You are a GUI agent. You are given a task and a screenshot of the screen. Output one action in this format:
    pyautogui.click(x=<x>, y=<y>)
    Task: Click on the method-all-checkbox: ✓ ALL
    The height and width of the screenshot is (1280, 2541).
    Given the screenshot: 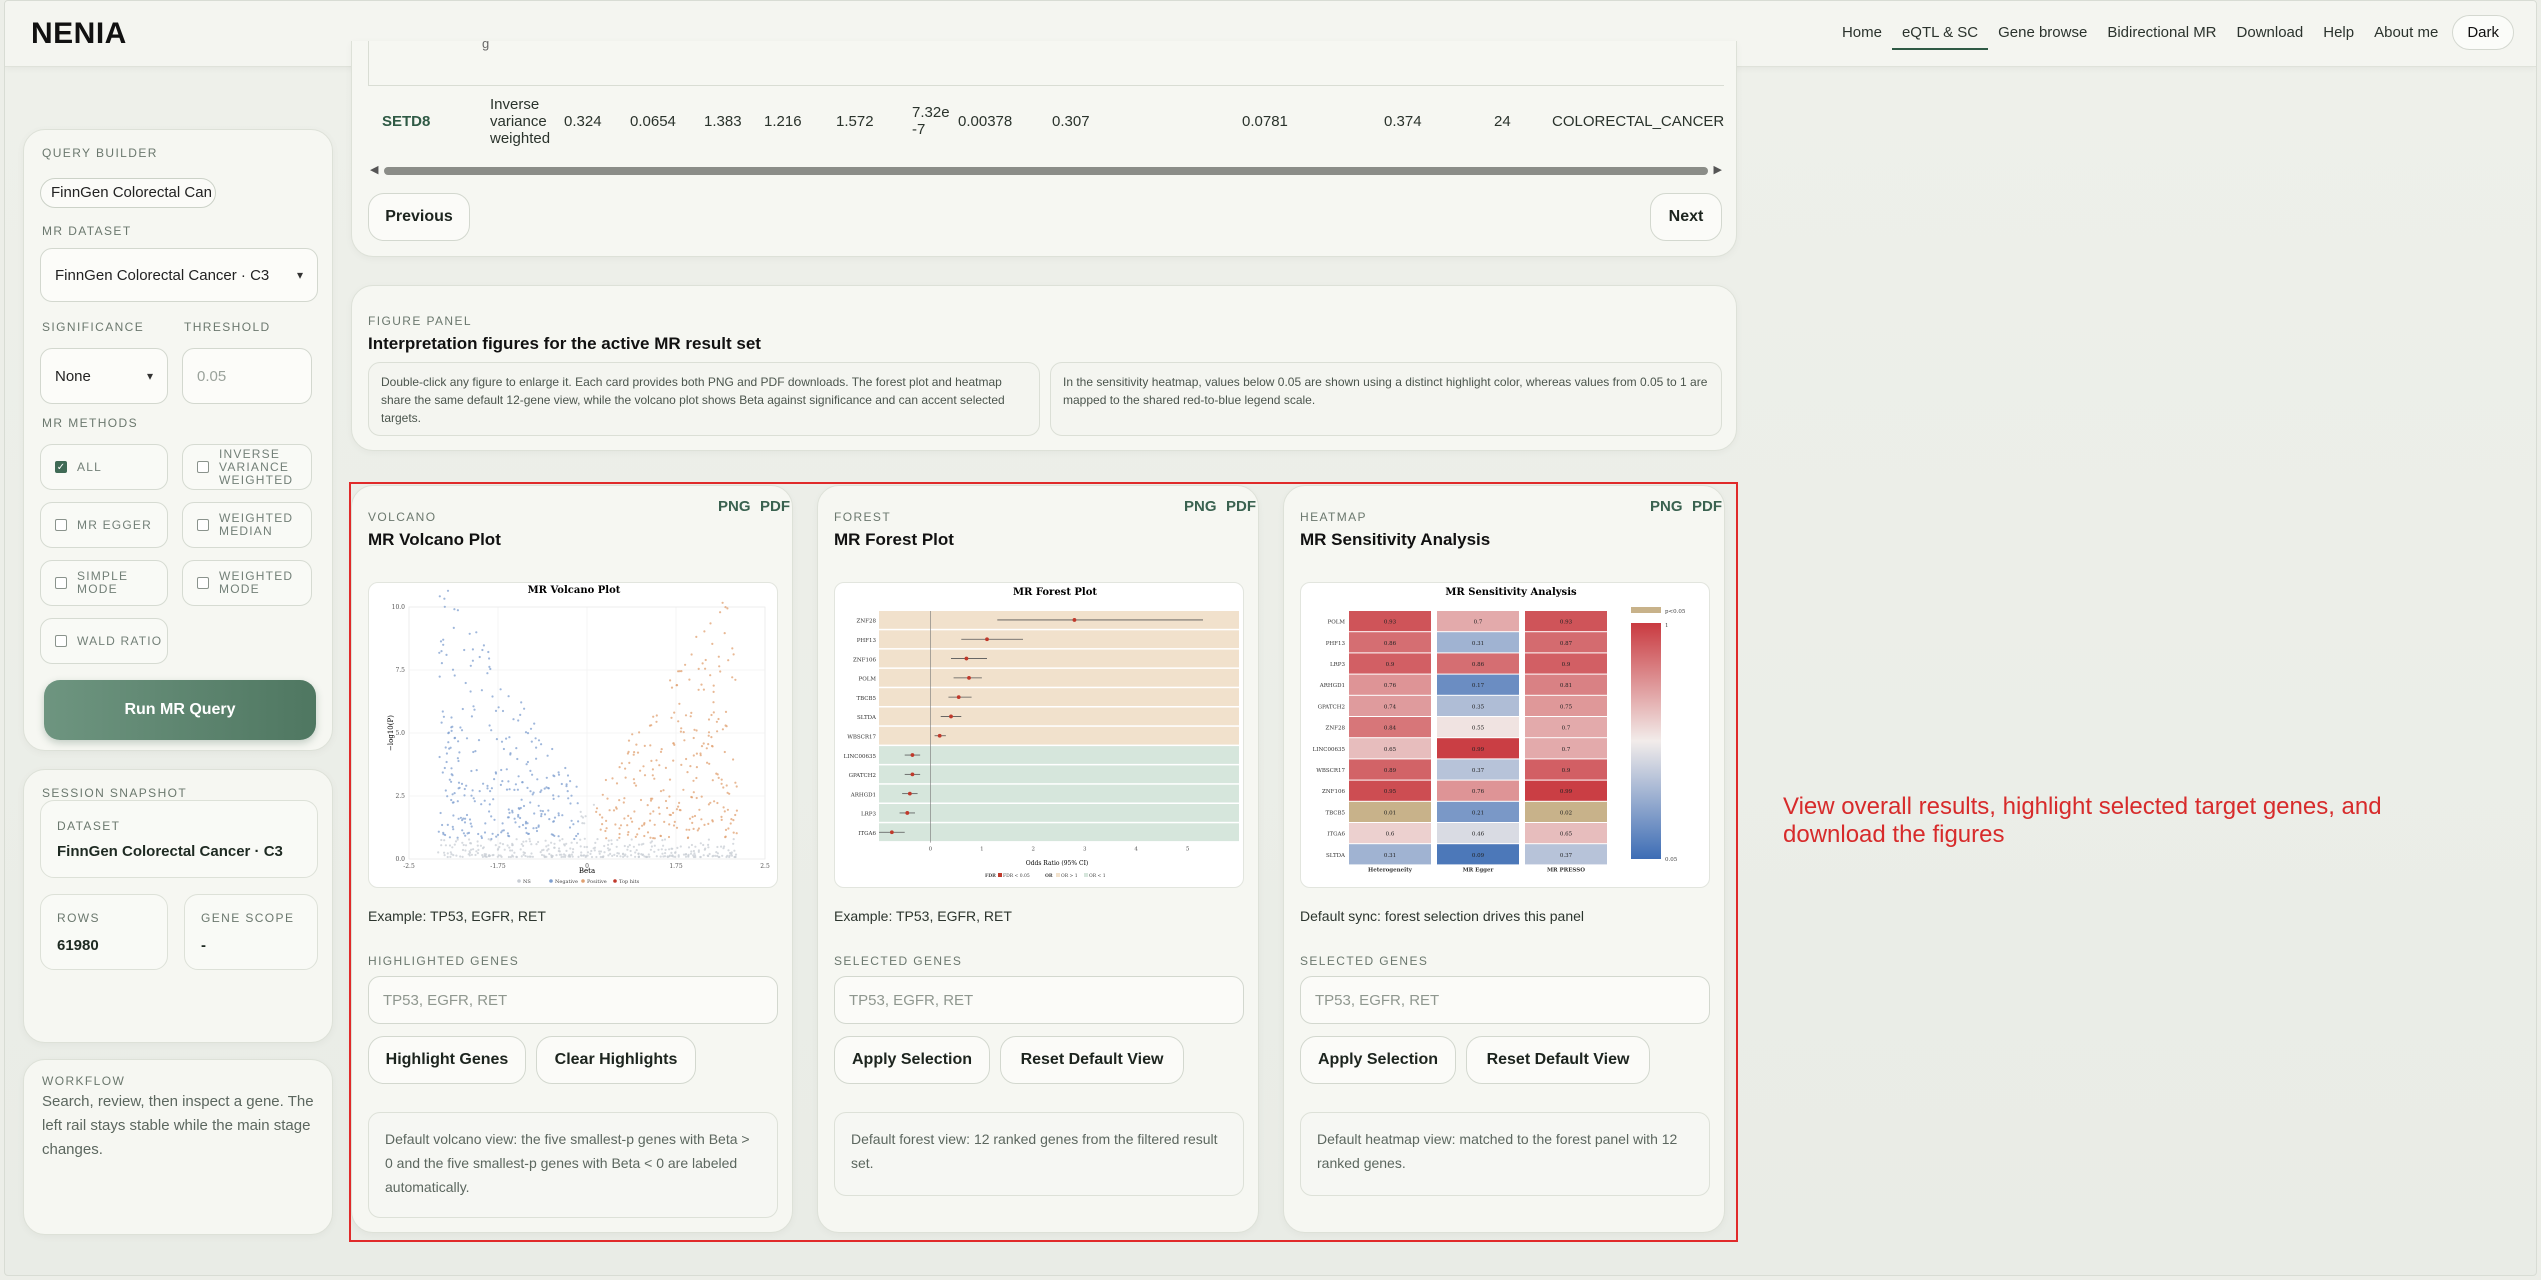 What is the action you would take?
    pyautogui.click(x=104, y=467)
    